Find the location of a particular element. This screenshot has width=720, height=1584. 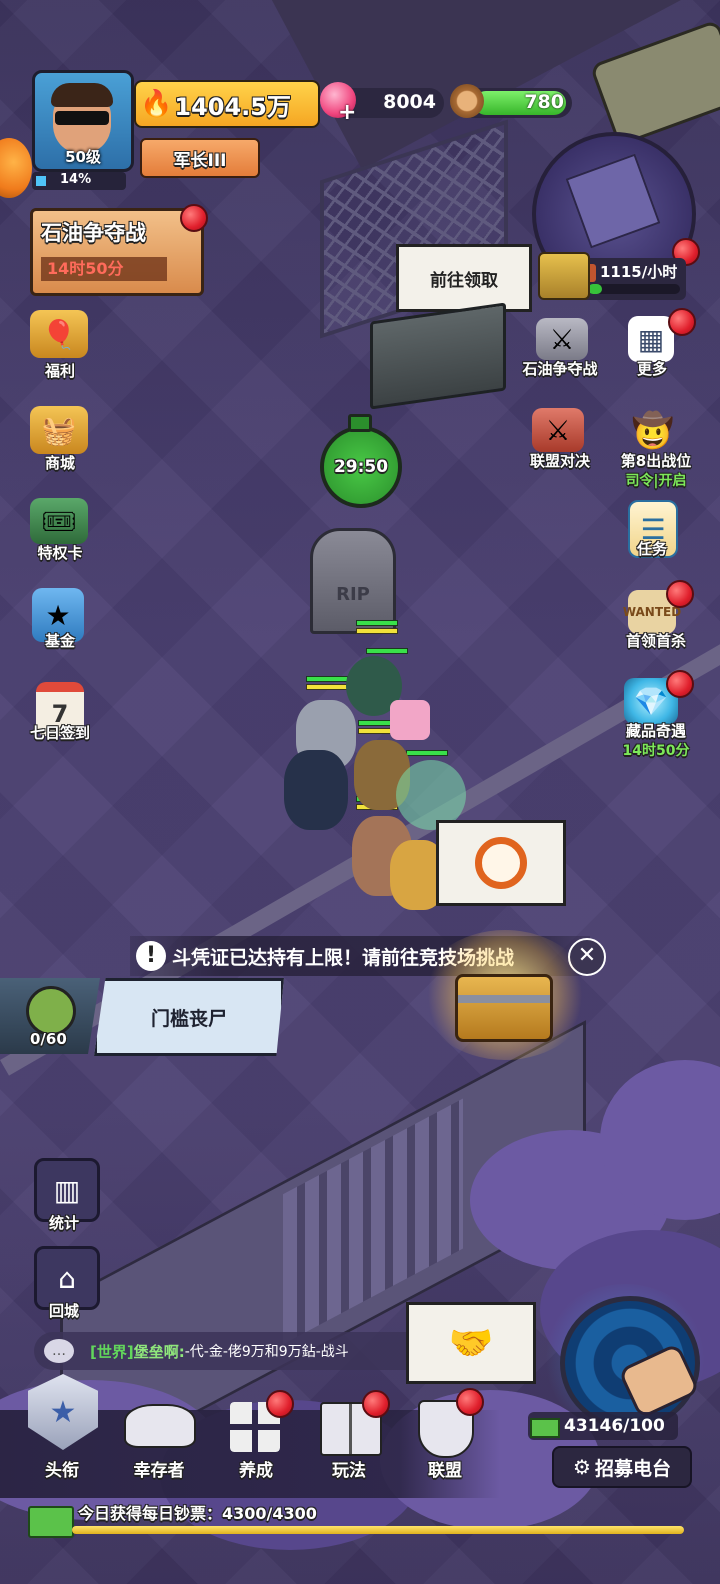

production-rate: 1115/小时 is located at coordinates (639, 272).